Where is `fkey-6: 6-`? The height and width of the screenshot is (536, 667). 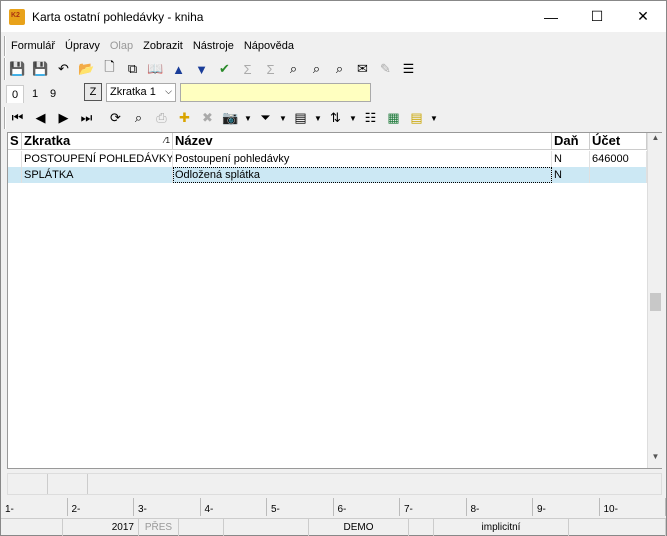
fkey-6: 6- is located at coordinates (367, 507).